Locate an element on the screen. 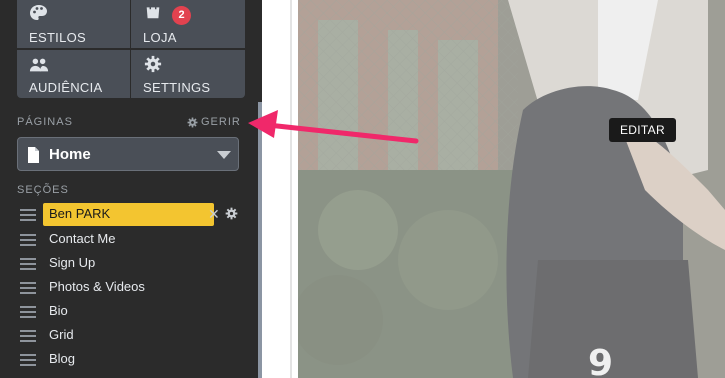  section-label: Contact Me is located at coordinates (82, 238).